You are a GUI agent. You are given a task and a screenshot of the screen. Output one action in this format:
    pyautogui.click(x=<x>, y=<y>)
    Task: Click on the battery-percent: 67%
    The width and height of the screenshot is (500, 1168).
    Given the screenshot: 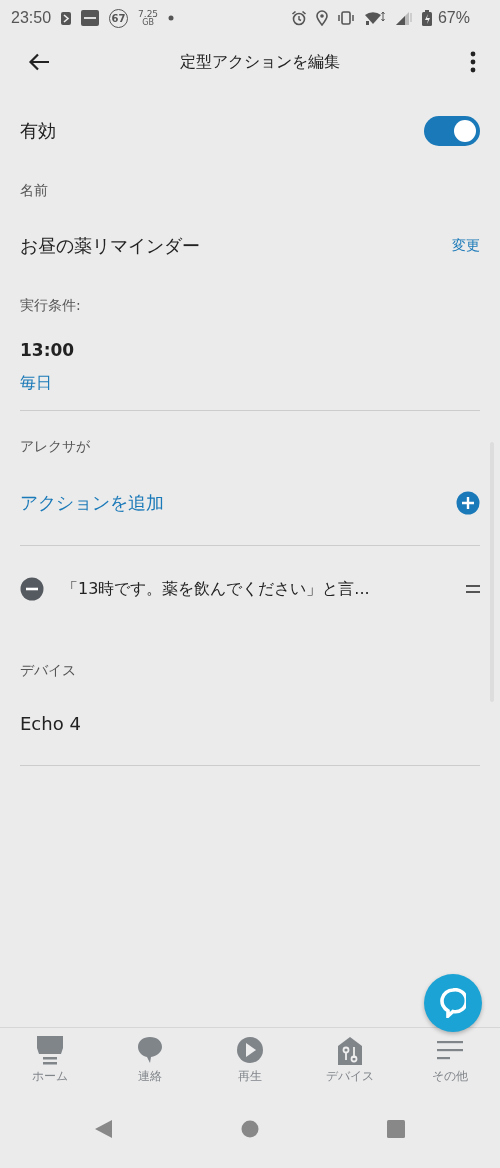 What is the action you would take?
    pyautogui.click(x=453, y=18)
    